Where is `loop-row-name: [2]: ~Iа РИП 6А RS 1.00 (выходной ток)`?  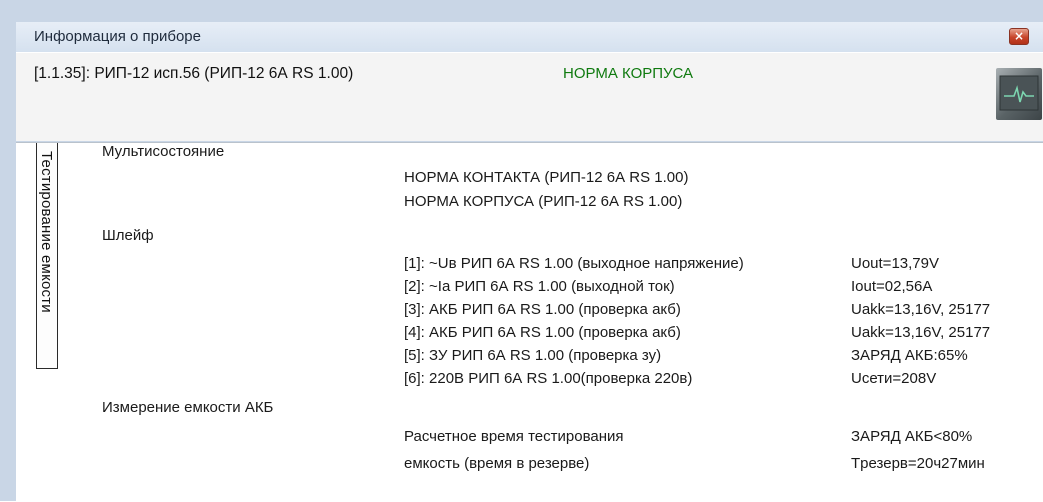 loop-row-name: [2]: ~Iа РИП 6А RS 1.00 (выходной ток) is located at coordinates (539, 286).